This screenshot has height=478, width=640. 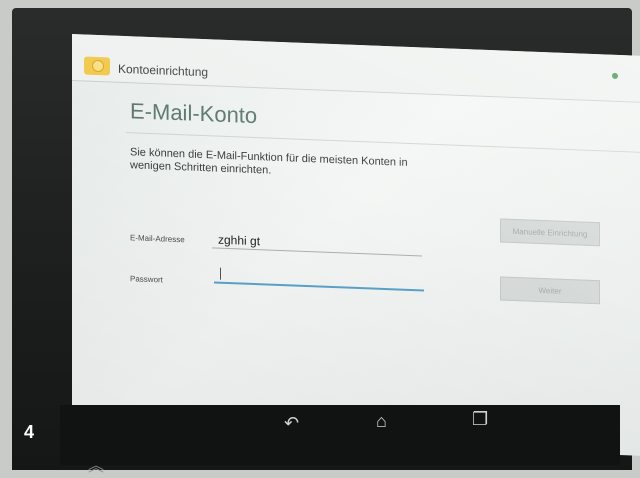 What do you see at coordinates (97, 66) in the screenshot?
I see `email-app-icon` at bounding box center [97, 66].